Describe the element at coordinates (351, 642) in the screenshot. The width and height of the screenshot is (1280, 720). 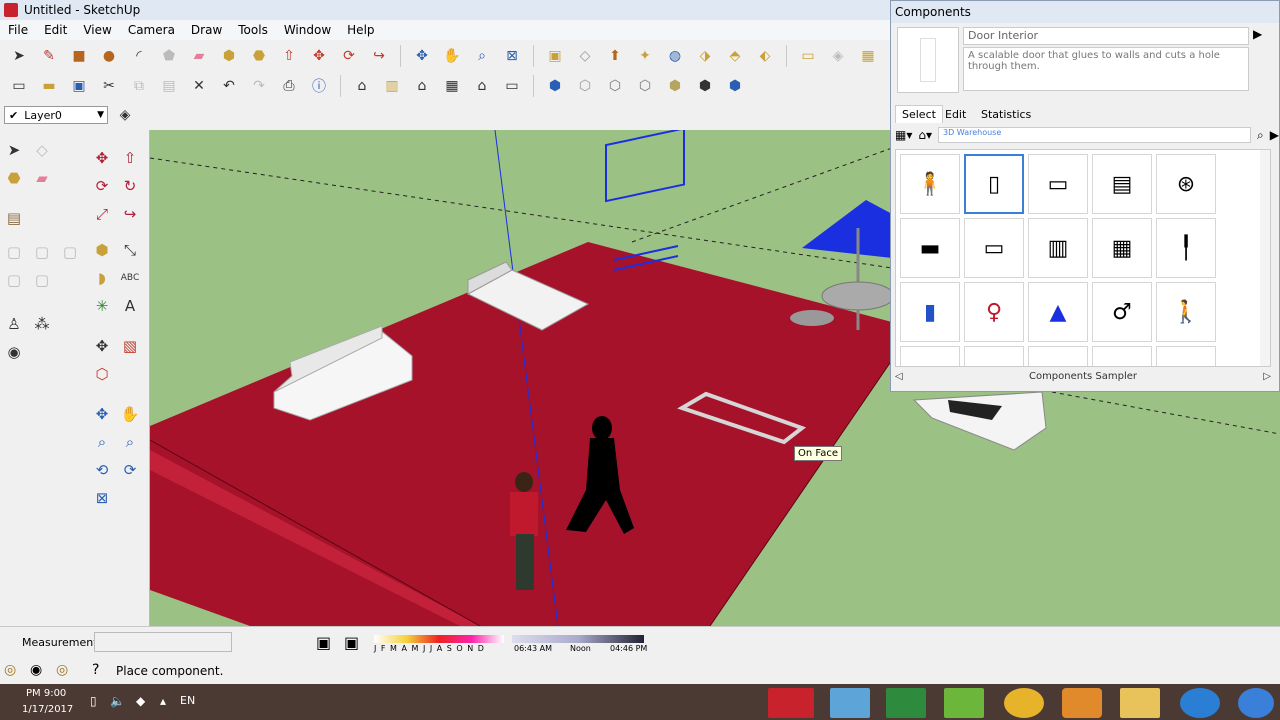
I see `shadow-settings-icon: ▣` at that location.